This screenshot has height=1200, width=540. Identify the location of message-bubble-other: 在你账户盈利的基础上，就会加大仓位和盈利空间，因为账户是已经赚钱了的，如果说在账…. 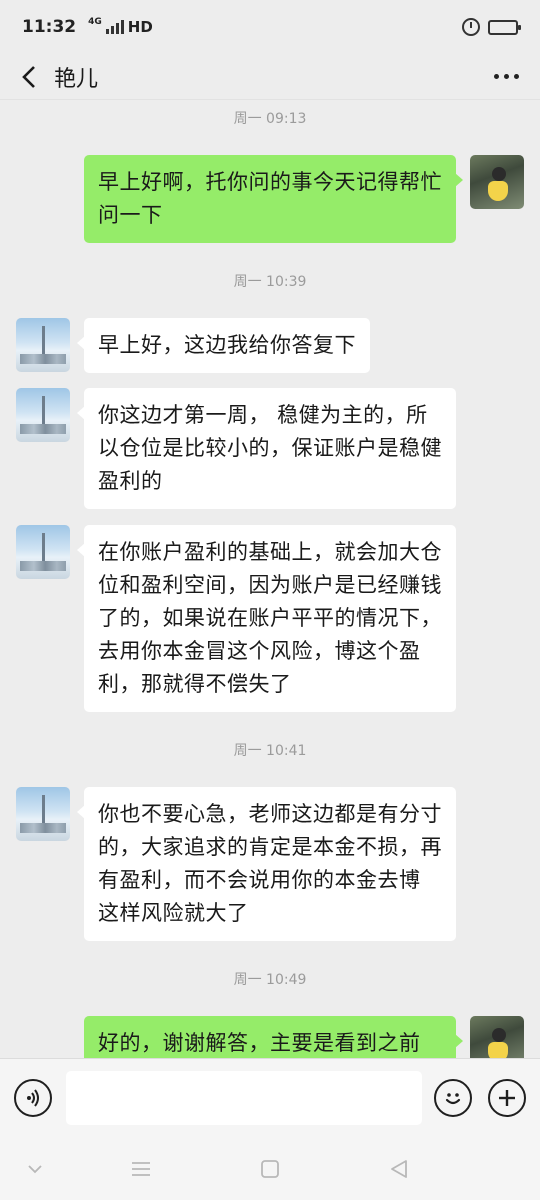
(266, 618).